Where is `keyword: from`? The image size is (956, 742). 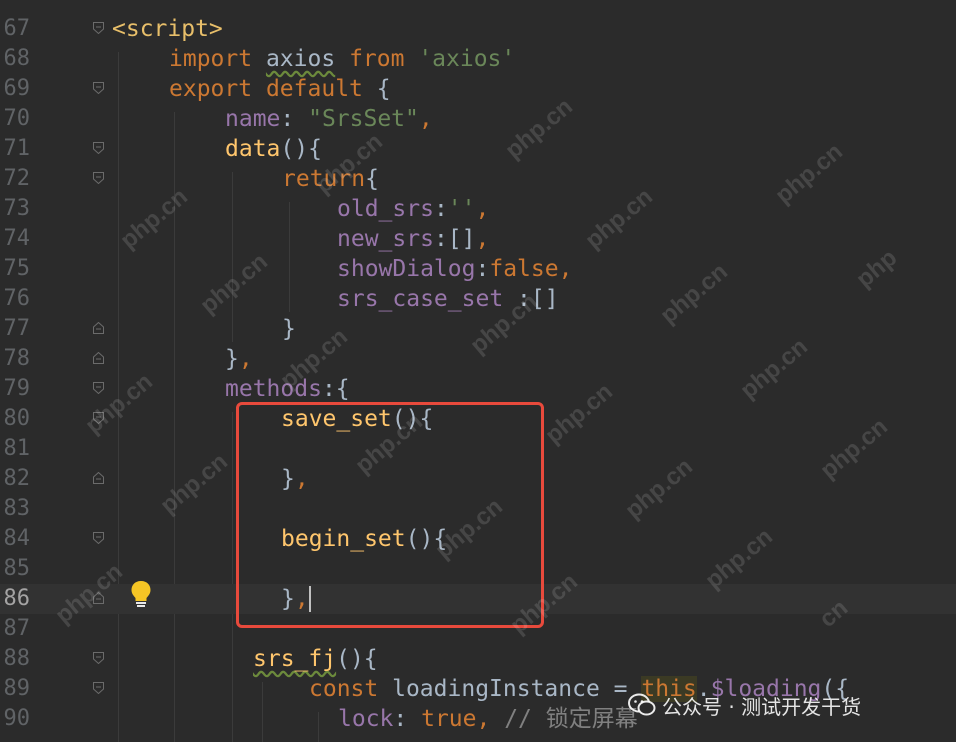
keyword: from is located at coordinates (377, 59).